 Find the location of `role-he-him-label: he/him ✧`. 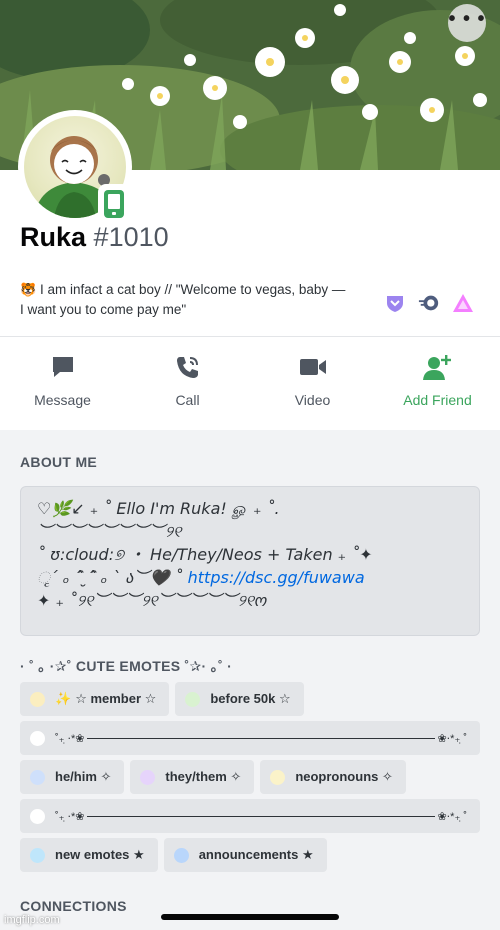

role-he-him-label: he/him ✧ is located at coordinates (83, 776).